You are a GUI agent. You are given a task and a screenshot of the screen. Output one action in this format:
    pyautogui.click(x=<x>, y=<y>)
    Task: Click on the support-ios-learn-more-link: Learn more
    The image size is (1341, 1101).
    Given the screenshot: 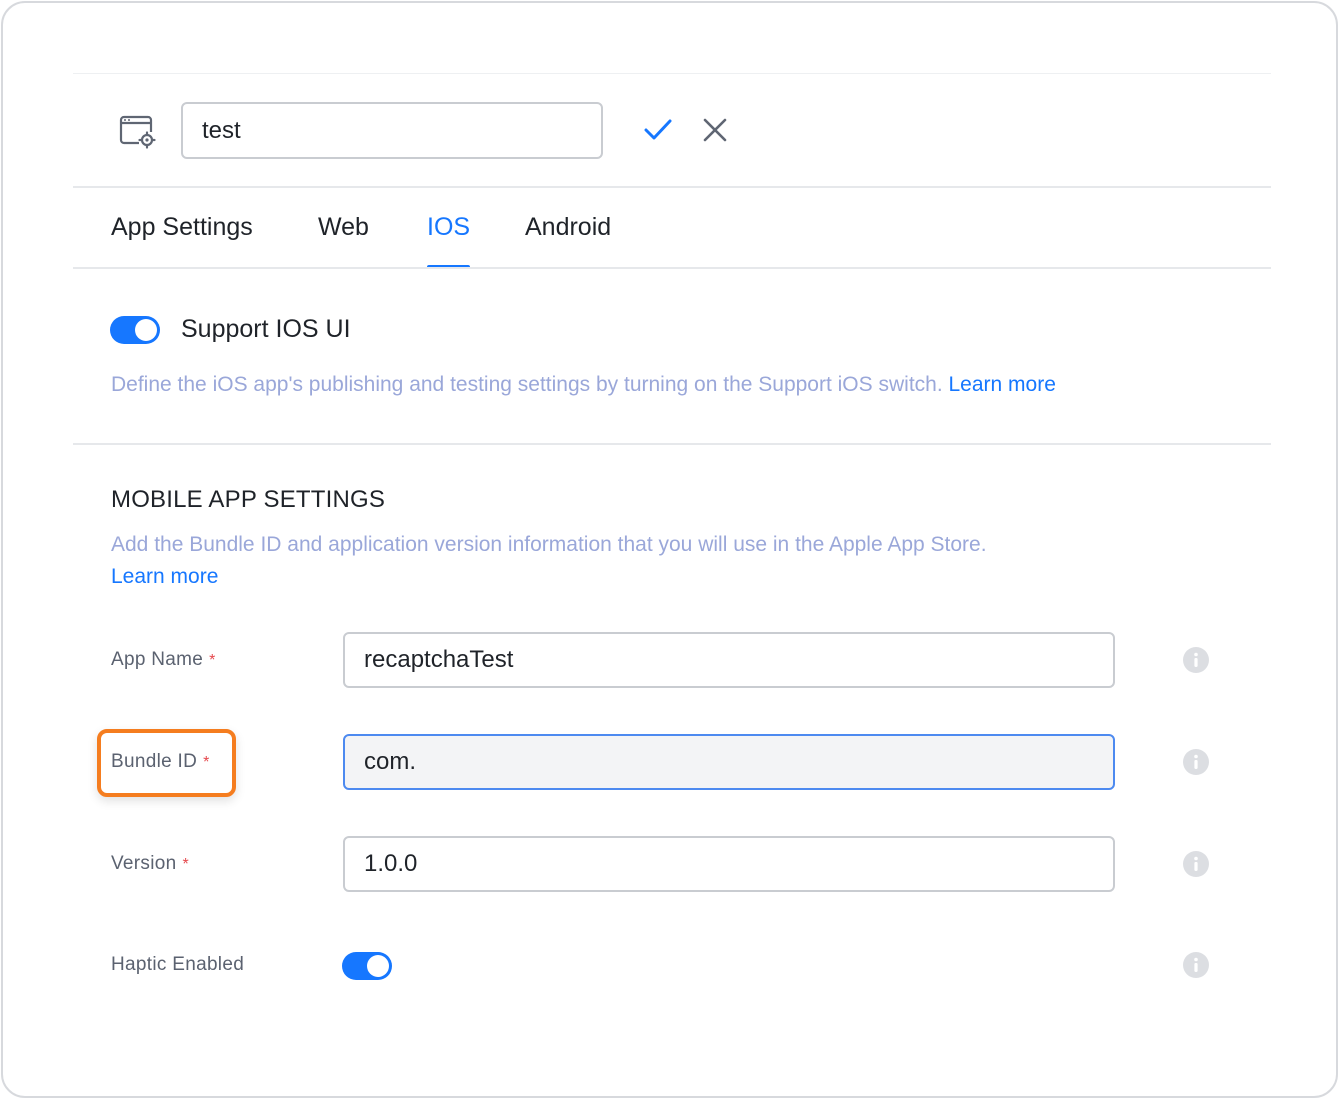 What is the action you would take?
    pyautogui.click(x=1002, y=384)
    